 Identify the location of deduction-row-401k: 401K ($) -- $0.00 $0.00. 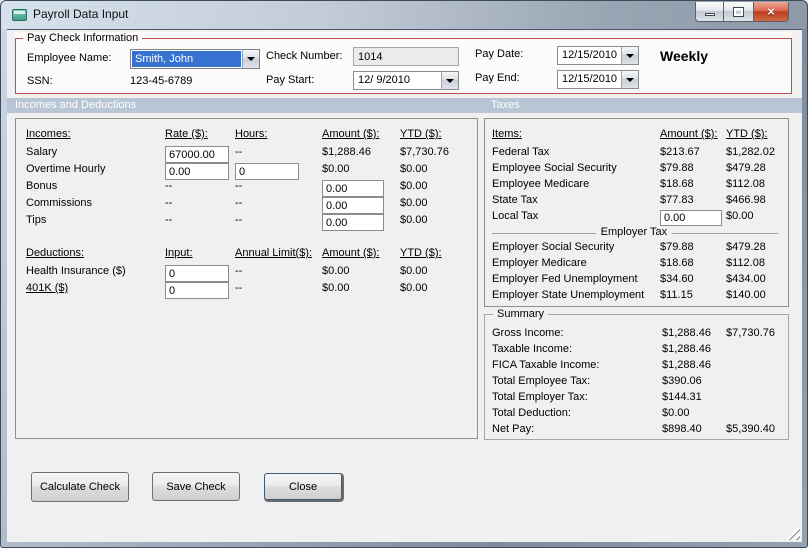
(251, 290).